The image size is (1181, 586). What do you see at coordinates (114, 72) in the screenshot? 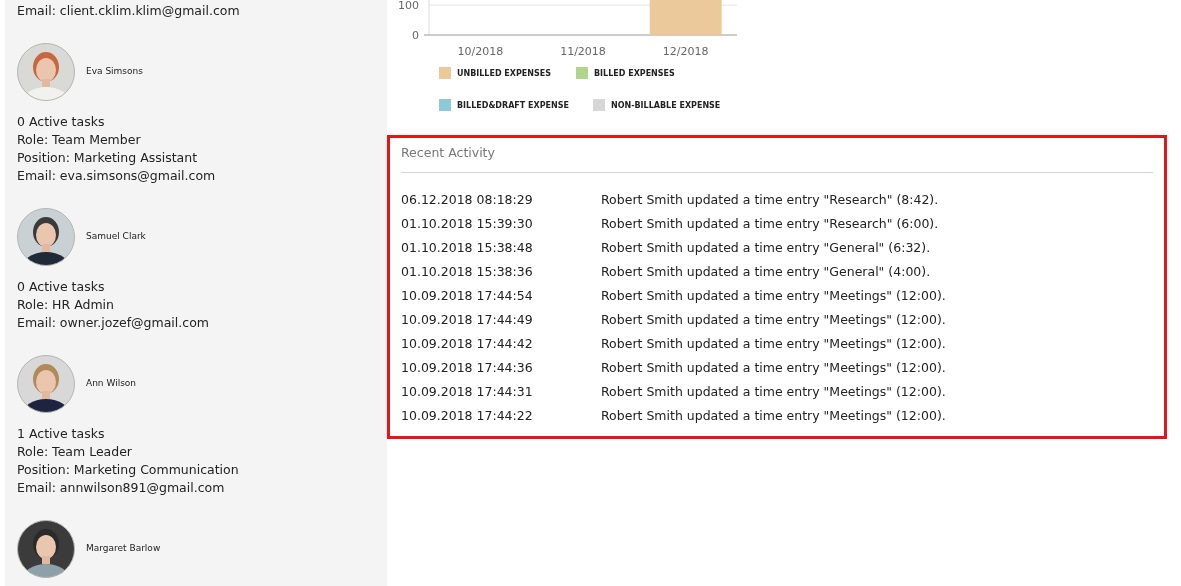
I see `person-name: Eva Simsons` at bounding box center [114, 72].